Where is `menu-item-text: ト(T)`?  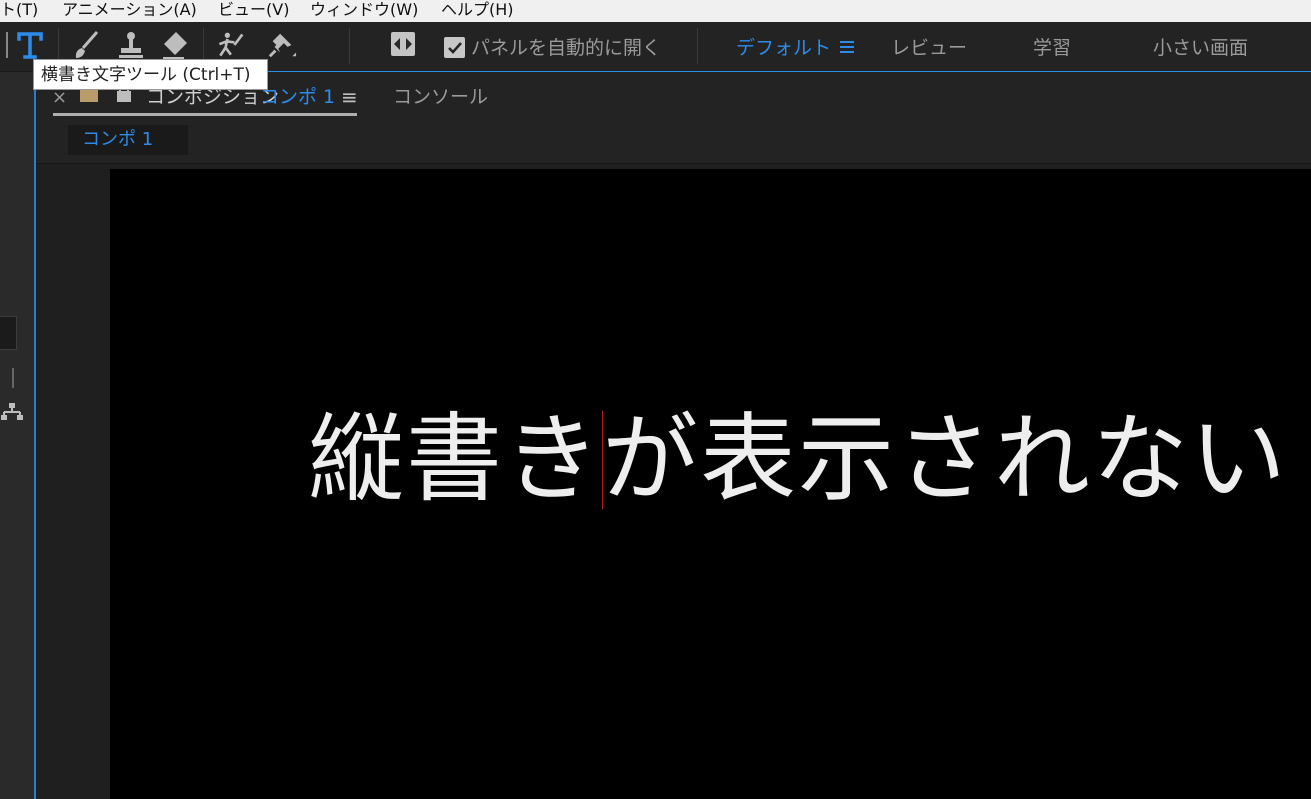 menu-item-text: ト(T) is located at coordinates (19, 10).